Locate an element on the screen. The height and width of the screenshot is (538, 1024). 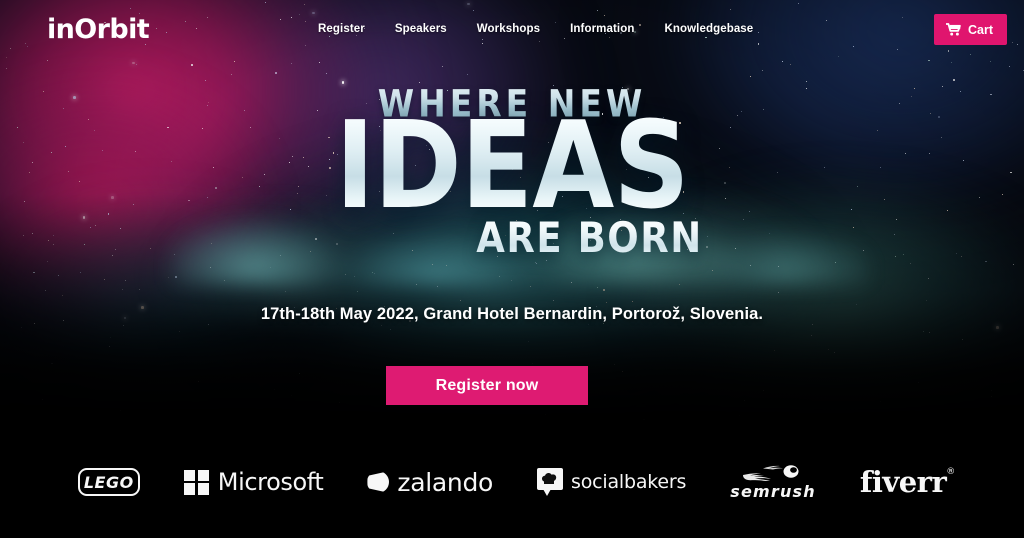
shopping-cart-icon is located at coordinates (953, 29).